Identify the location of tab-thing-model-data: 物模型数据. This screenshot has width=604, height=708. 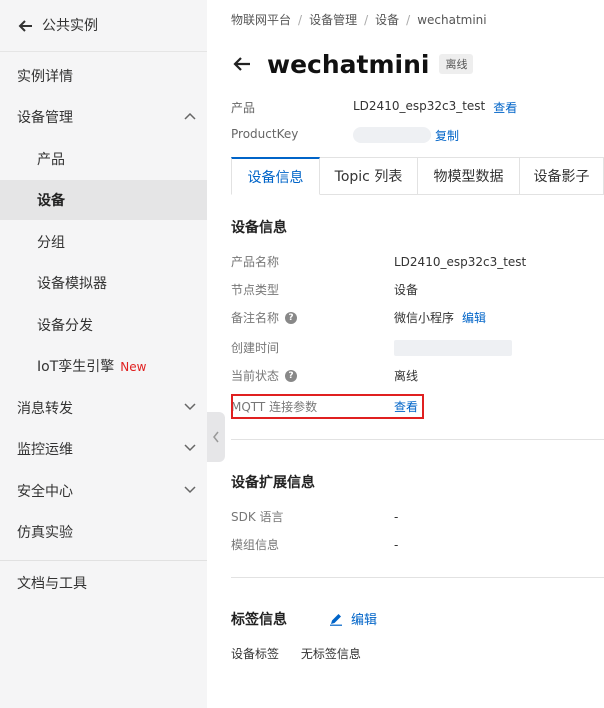
(469, 176).